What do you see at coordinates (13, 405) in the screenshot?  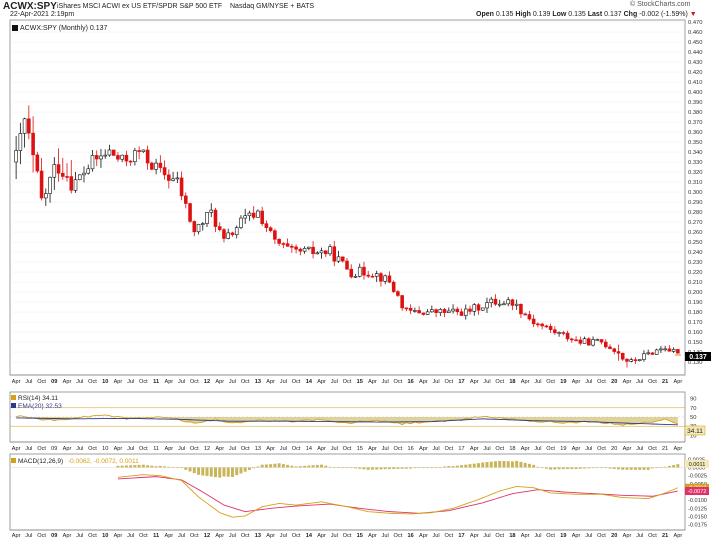 I see `ema-legend-swatch` at bounding box center [13, 405].